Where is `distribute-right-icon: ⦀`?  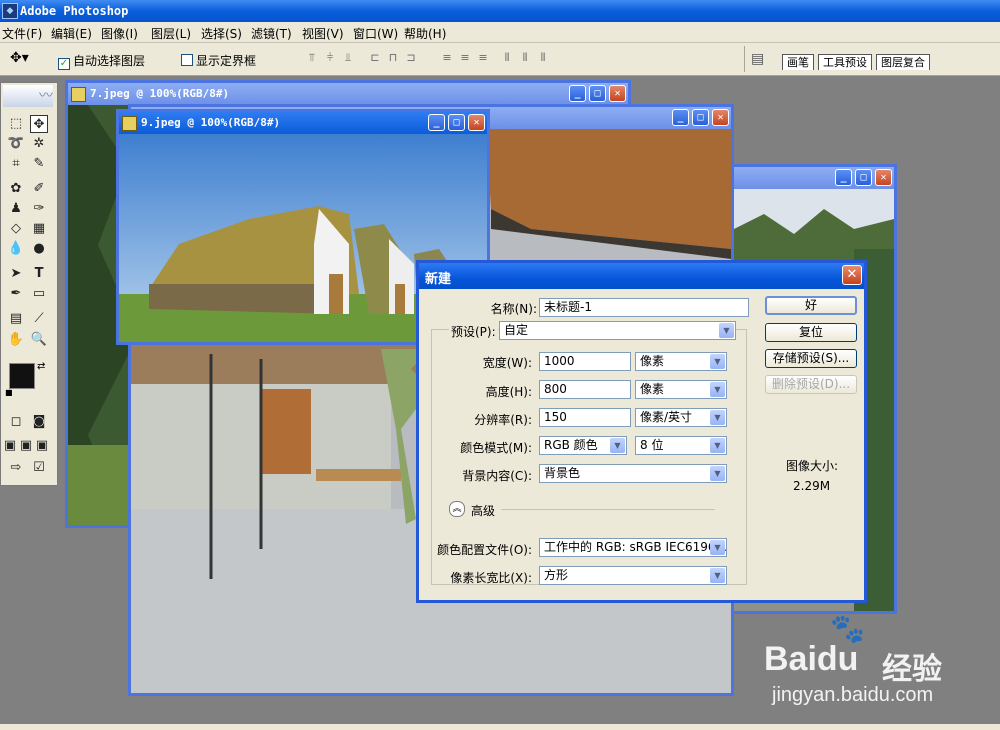
distribute-right-icon: ⦀ is located at coordinates (543, 58).